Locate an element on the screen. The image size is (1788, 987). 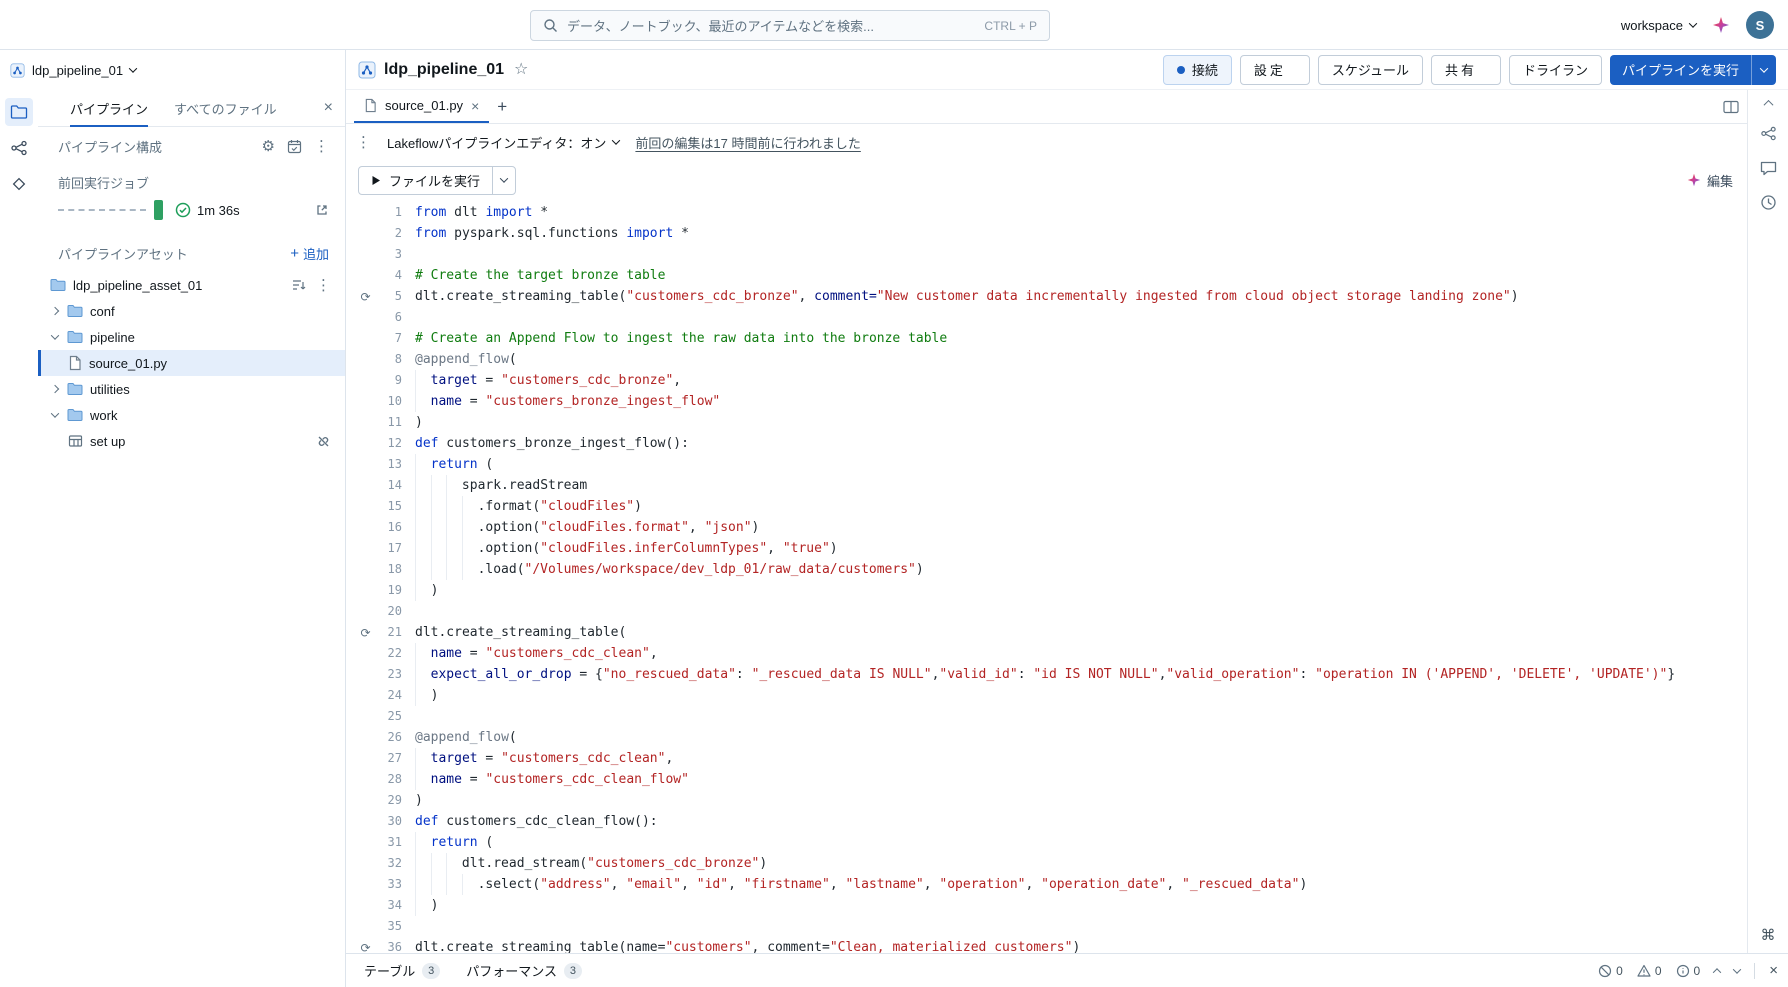
code-line: 30 def customers_cdc_clean_flow(): is located at coordinates (1046, 821).